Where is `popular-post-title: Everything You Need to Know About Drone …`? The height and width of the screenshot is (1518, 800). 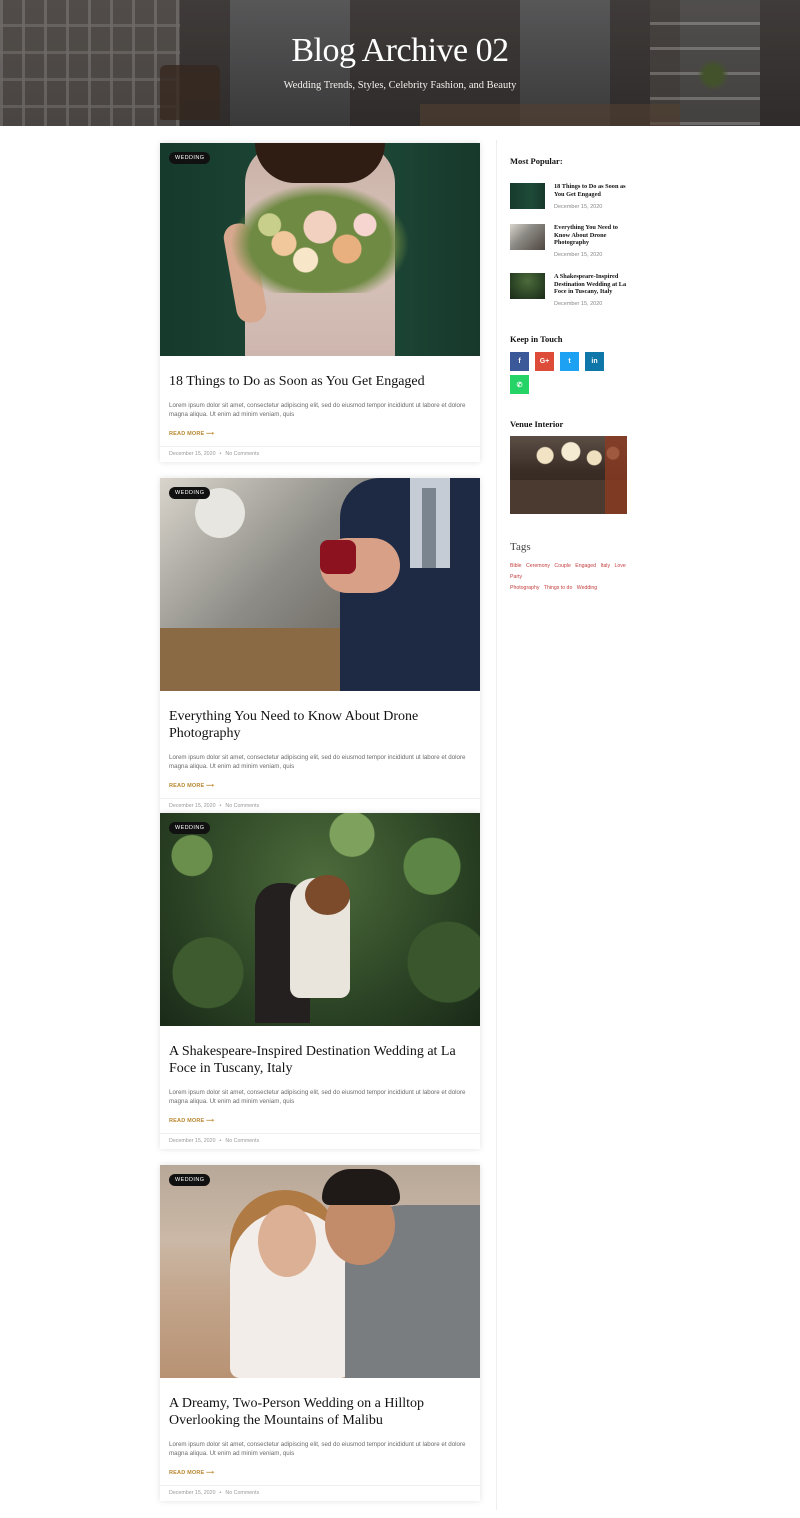 popular-post-title: Everything You Need to Know About Drone … is located at coordinates (592, 235).